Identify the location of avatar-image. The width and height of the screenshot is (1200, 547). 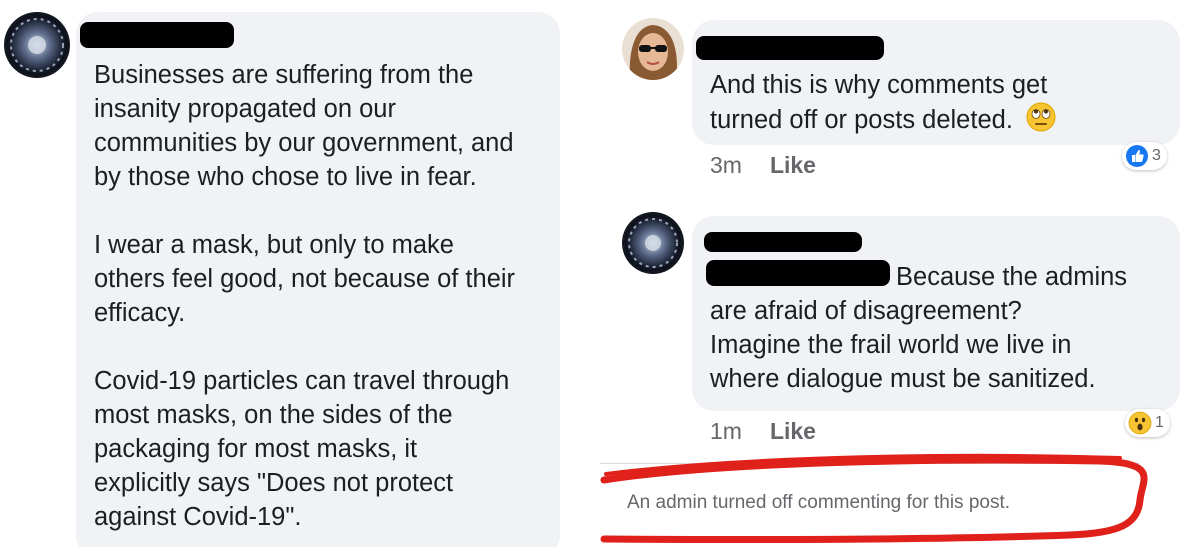
(37, 45).